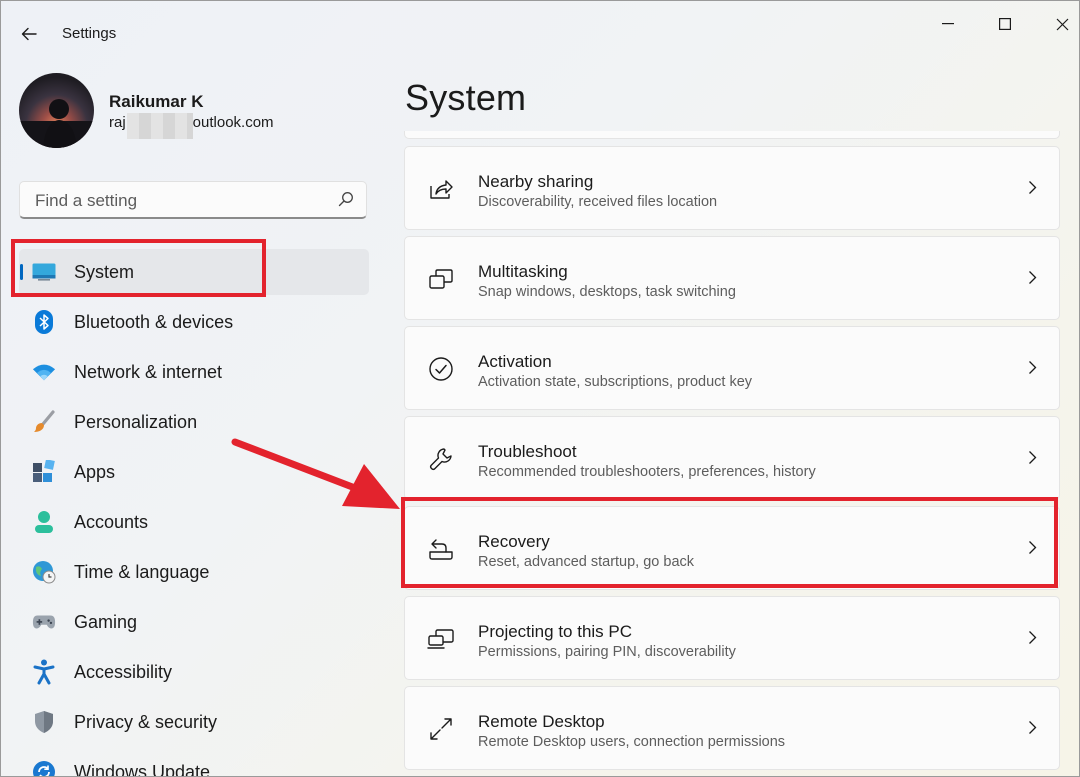 This screenshot has width=1080, height=777. Describe the element at coordinates (44, 422) in the screenshot. I see `paintbrush-icon` at that location.